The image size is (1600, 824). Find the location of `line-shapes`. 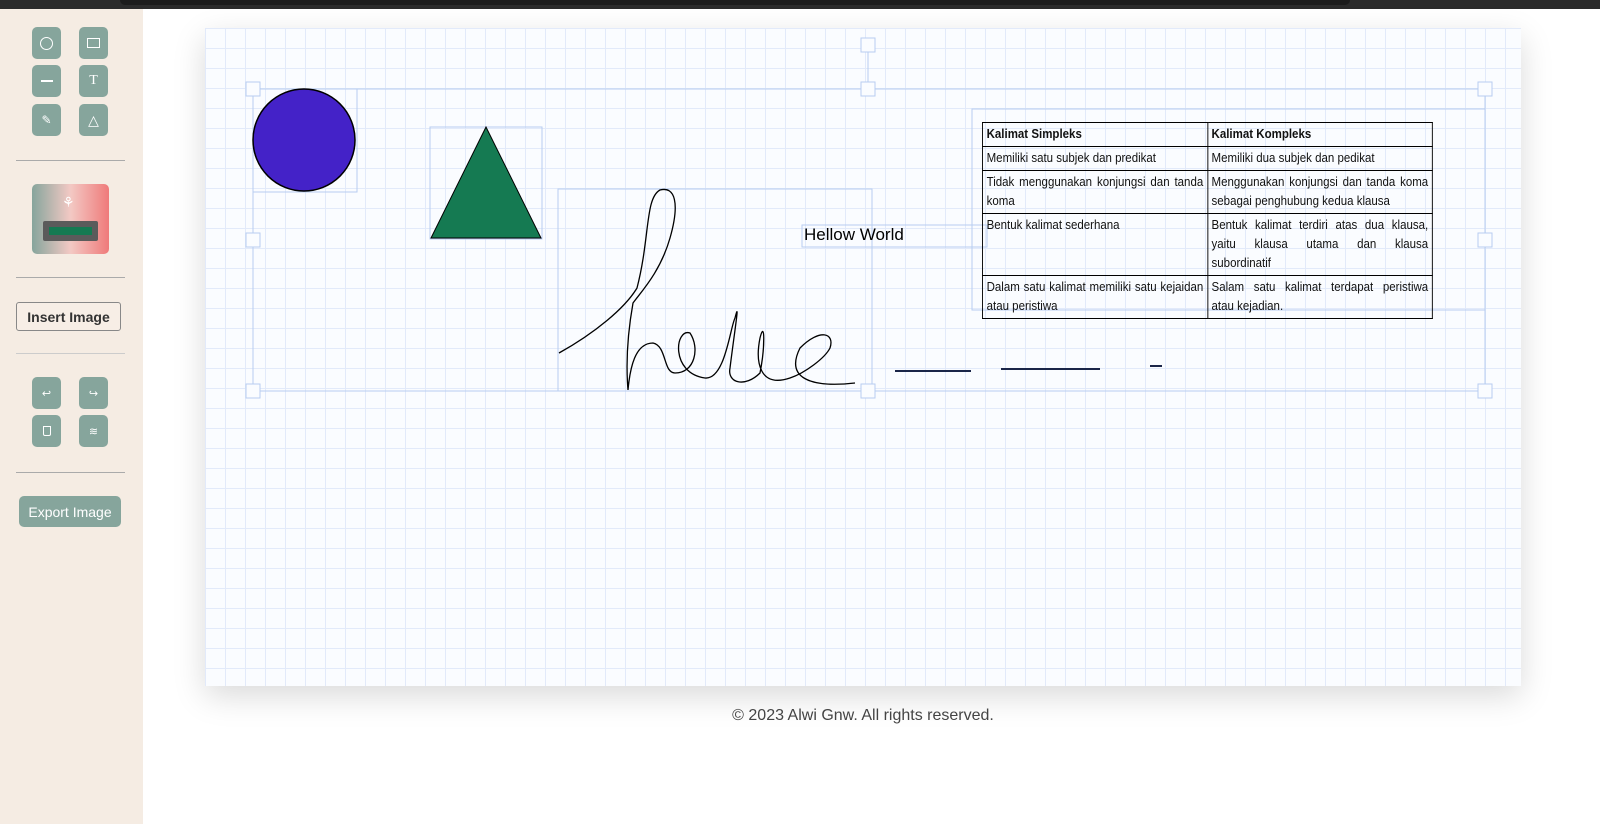

line-shapes is located at coordinates (1028, 368).